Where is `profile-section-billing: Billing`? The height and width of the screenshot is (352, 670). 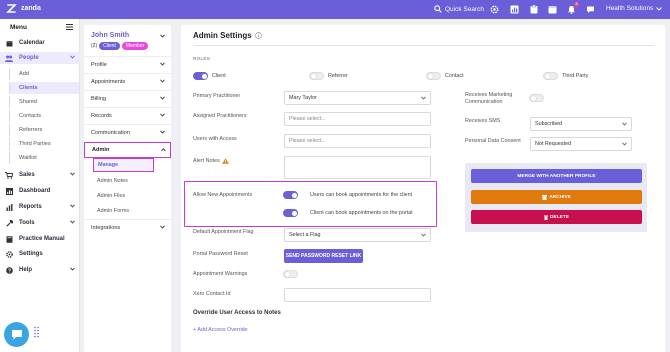
profile-section-billing: Billing is located at coordinates (127, 98).